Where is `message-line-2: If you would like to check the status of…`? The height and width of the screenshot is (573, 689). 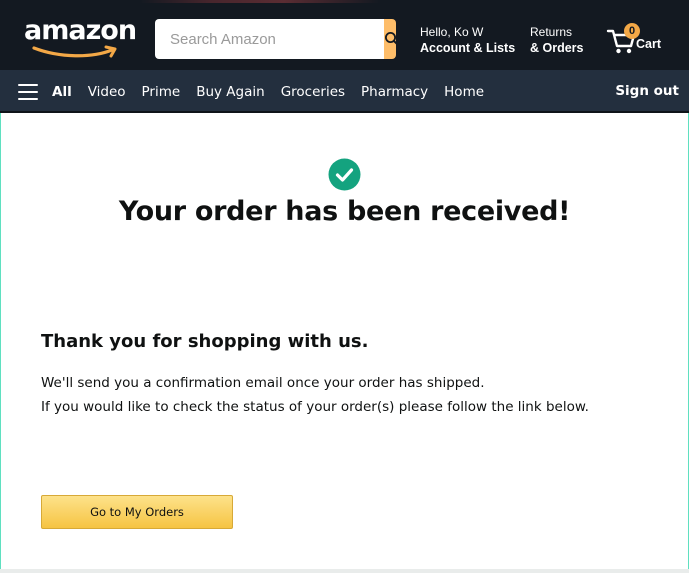 message-line-2: If you would like to check the status of… is located at coordinates (315, 407).